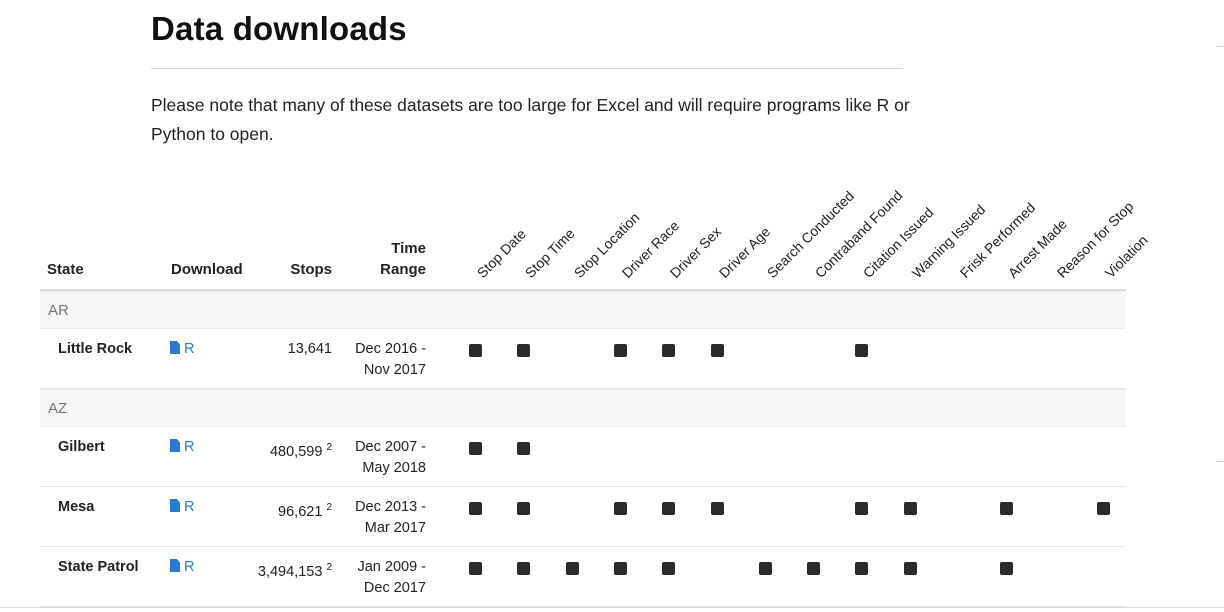 This screenshot has width=1224, height=612. What do you see at coordinates (390, 517) in the screenshot?
I see `time-range: Dec 2013 - Mar 2017` at bounding box center [390, 517].